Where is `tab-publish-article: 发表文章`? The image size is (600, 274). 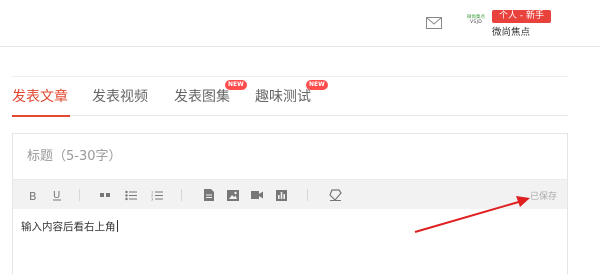 tab-publish-article: 发表文章 is located at coordinates (40, 96).